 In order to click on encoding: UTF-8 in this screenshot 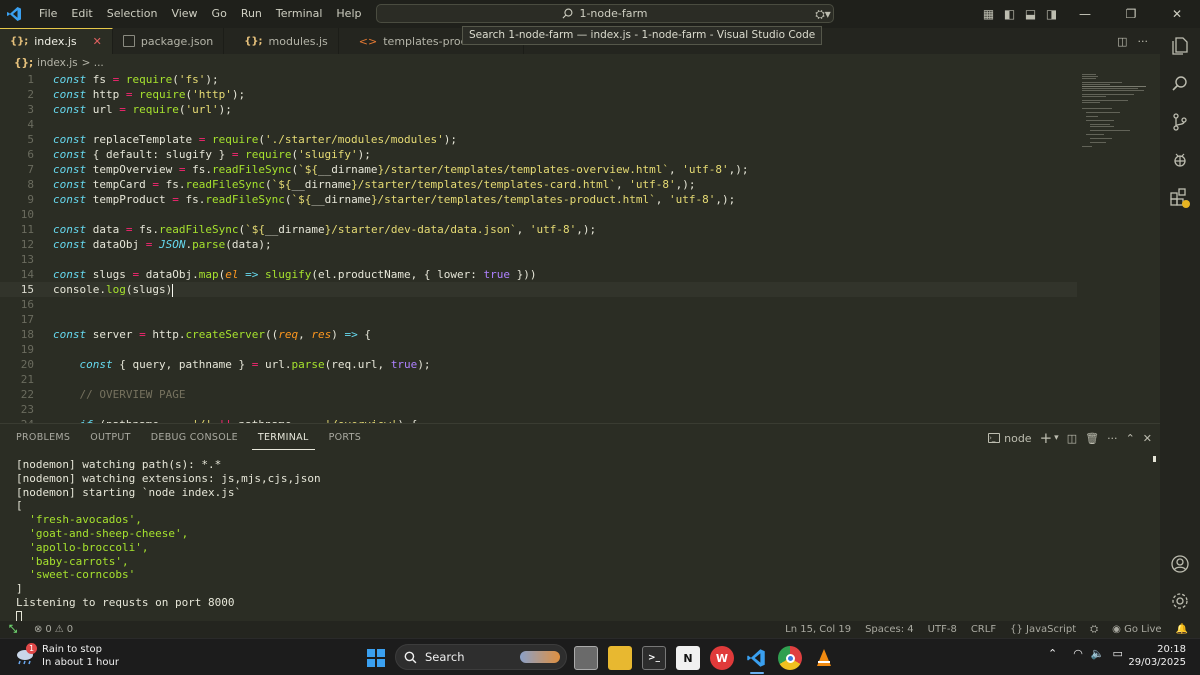, I will do `click(942, 629)`.